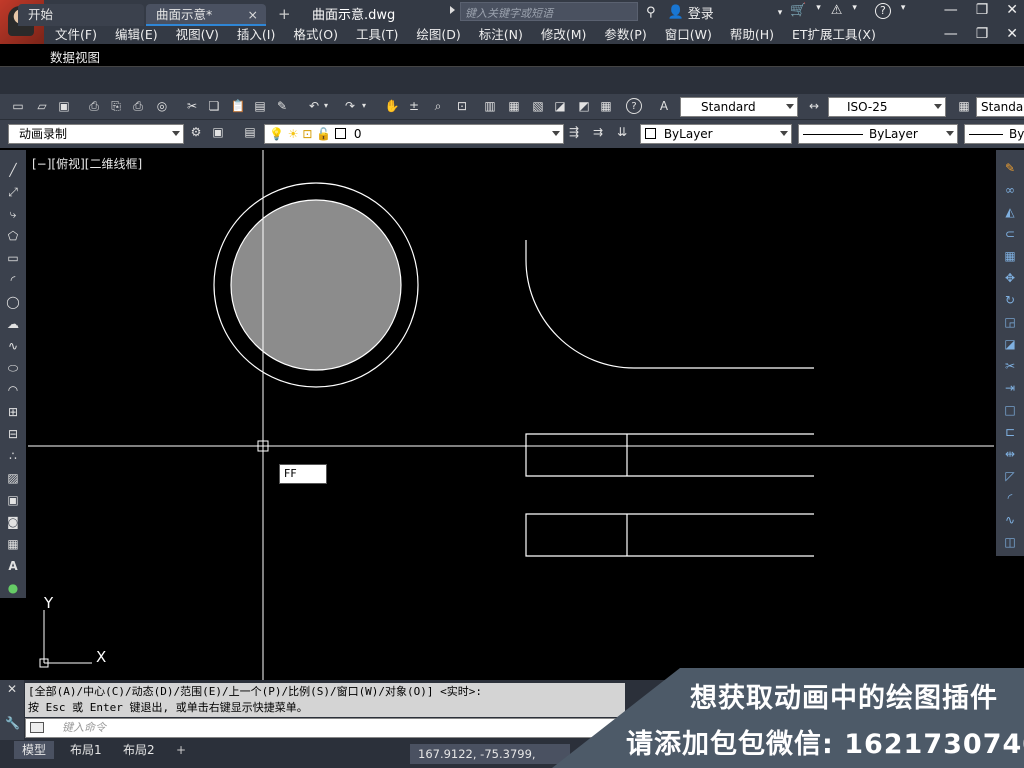 This screenshot has height=768, width=1024. What do you see at coordinates (325, 728) in the screenshot?
I see `command-input: 键入命令` at bounding box center [325, 728].